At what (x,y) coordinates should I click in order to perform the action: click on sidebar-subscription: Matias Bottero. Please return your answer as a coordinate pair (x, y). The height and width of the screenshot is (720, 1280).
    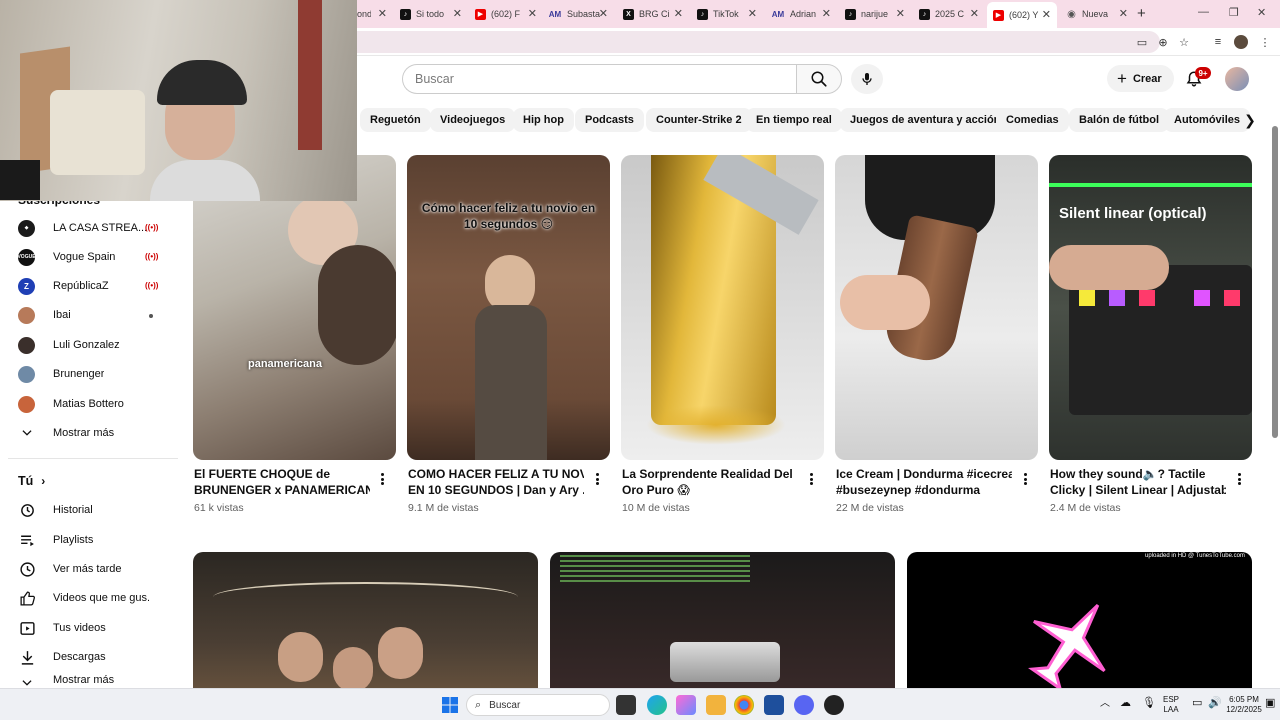
    Looking at the image, I should click on (93, 404).